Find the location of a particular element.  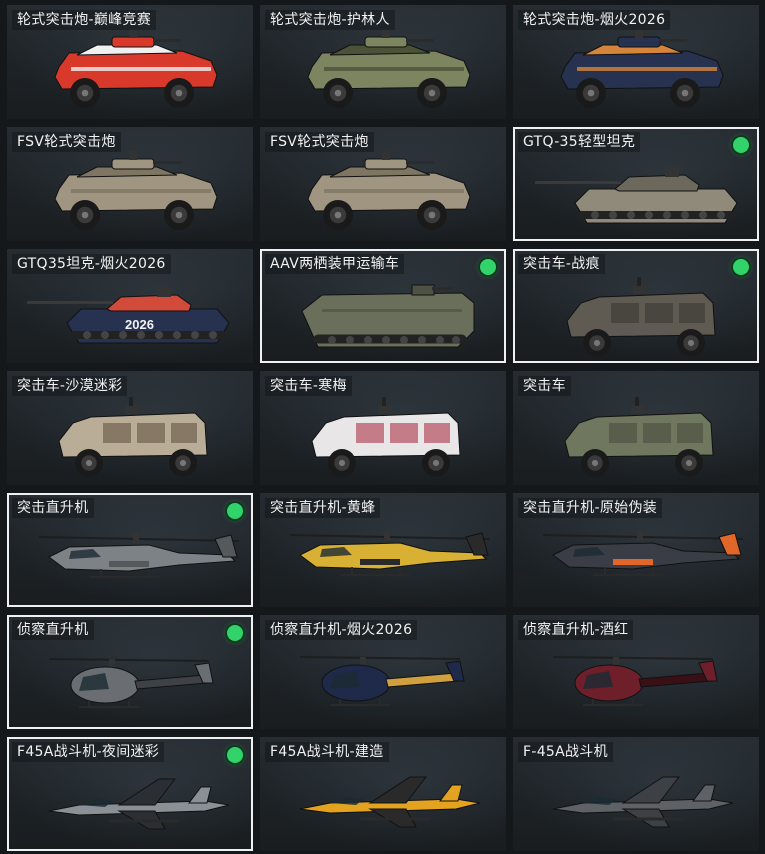

vehicle-name: 侦察直升机-烟火2026 is located at coordinates (341, 630).